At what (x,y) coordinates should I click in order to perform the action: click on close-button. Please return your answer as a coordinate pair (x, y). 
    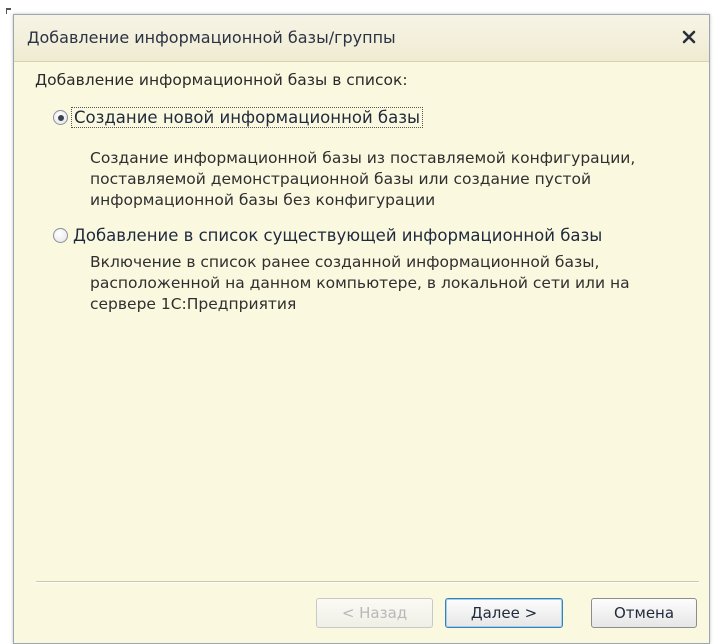
    Looking at the image, I should click on (689, 37).